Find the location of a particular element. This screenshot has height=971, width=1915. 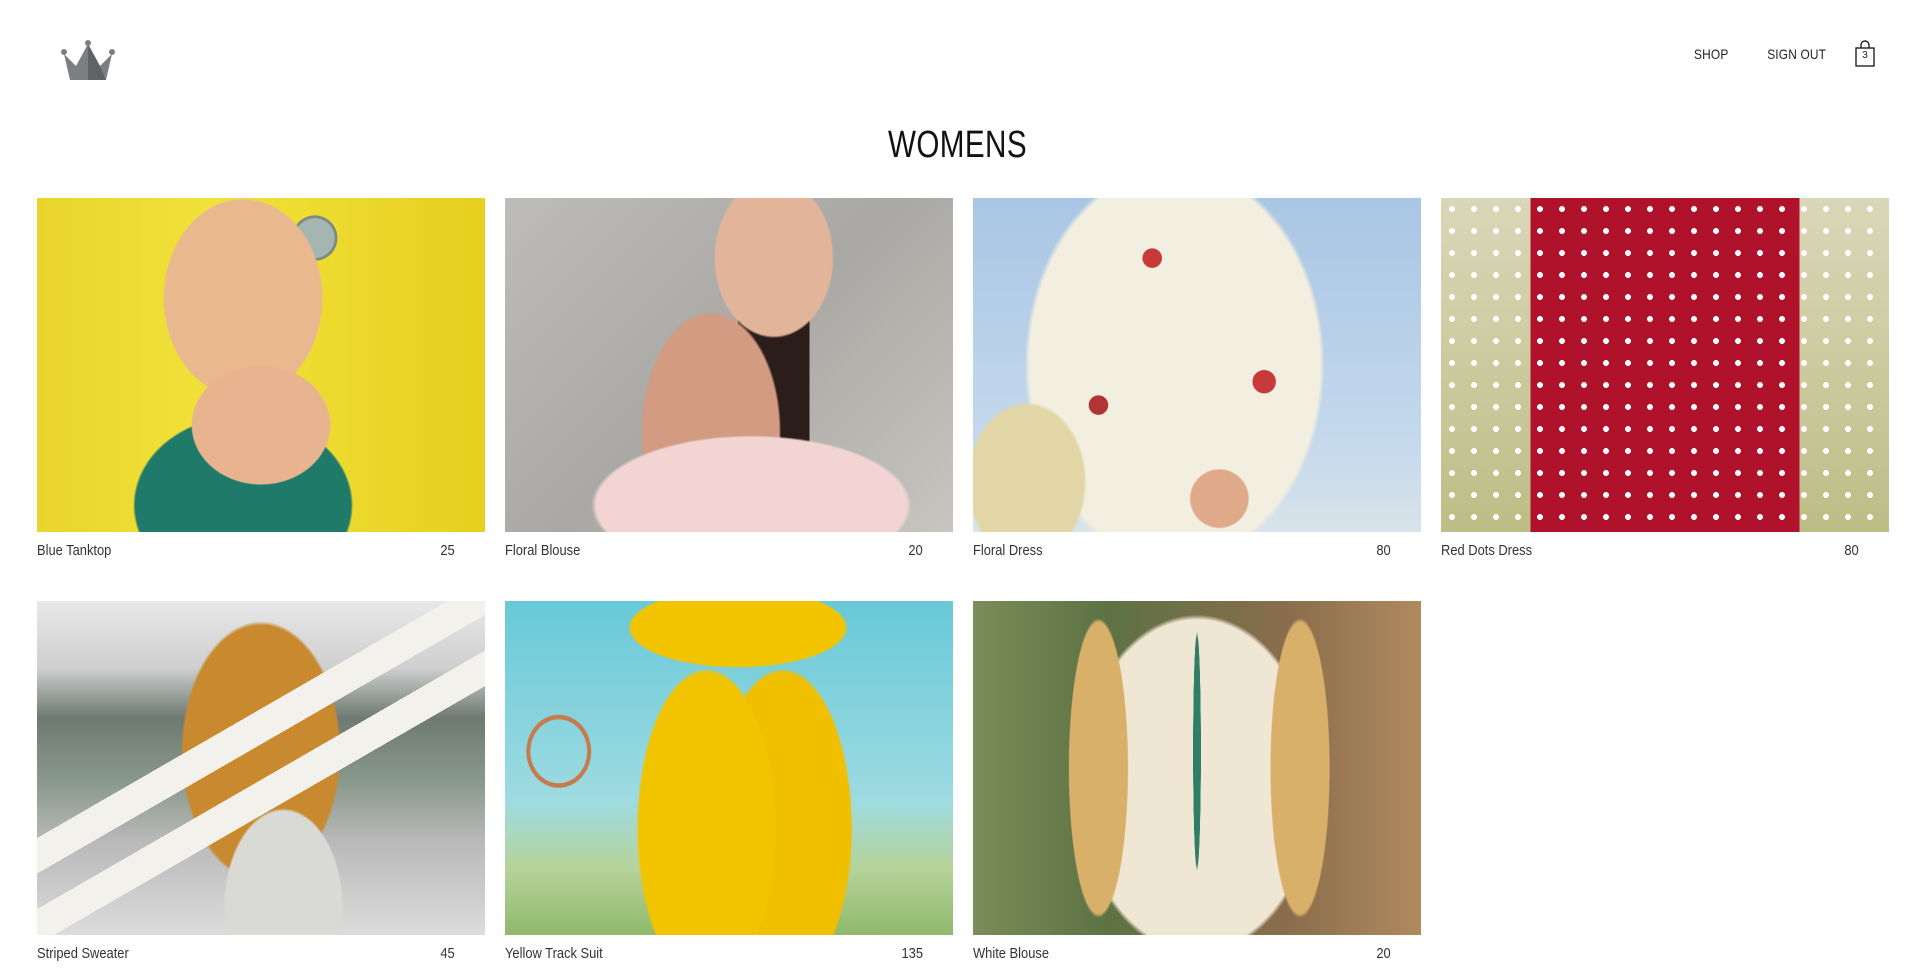

product-card: White Blouse 20 is located at coordinates (1197, 786).